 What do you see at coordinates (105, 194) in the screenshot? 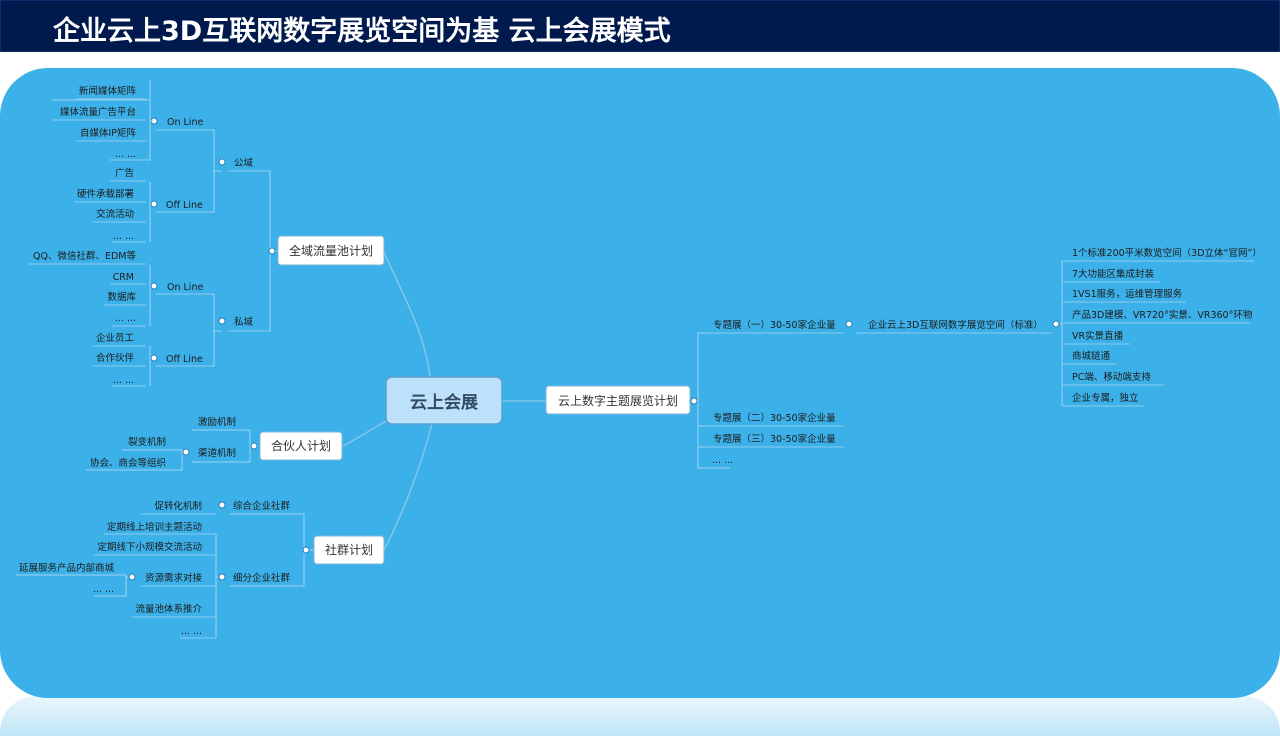
I see `leaf: 硬件承载部署` at bounding box center [105, 194].